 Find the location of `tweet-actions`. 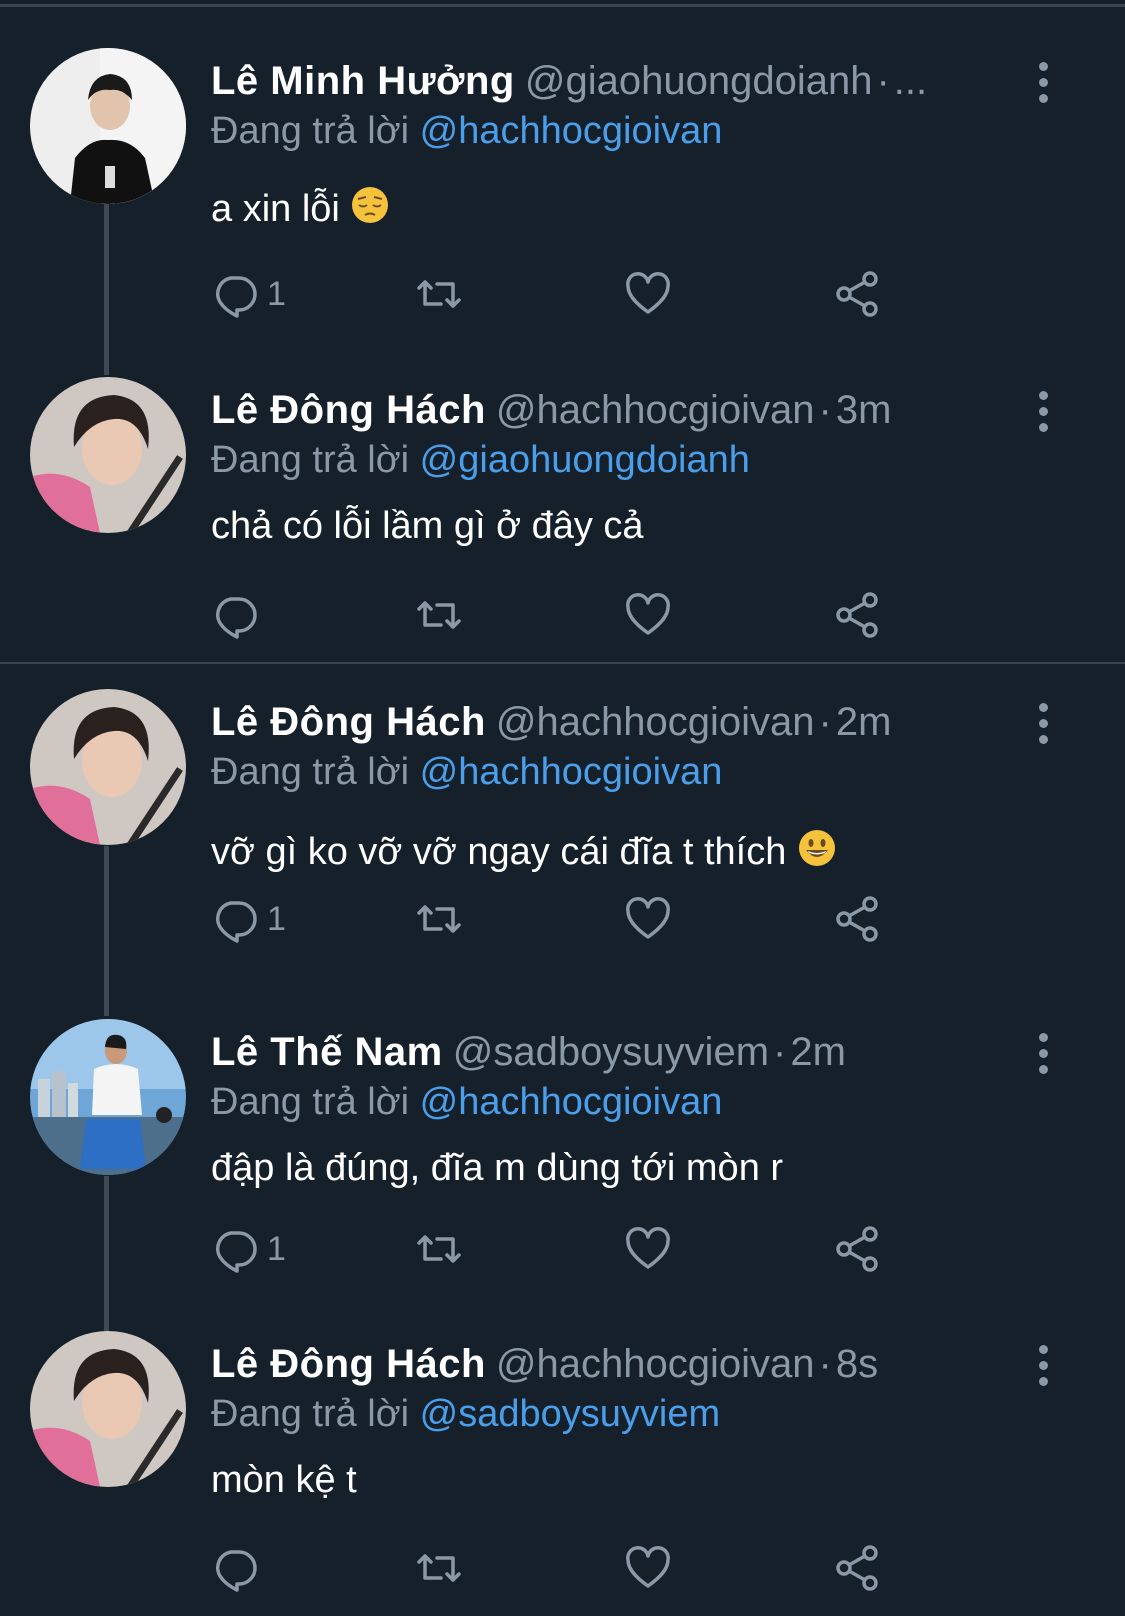

tweet-actions is located at coordinates (561, 615).